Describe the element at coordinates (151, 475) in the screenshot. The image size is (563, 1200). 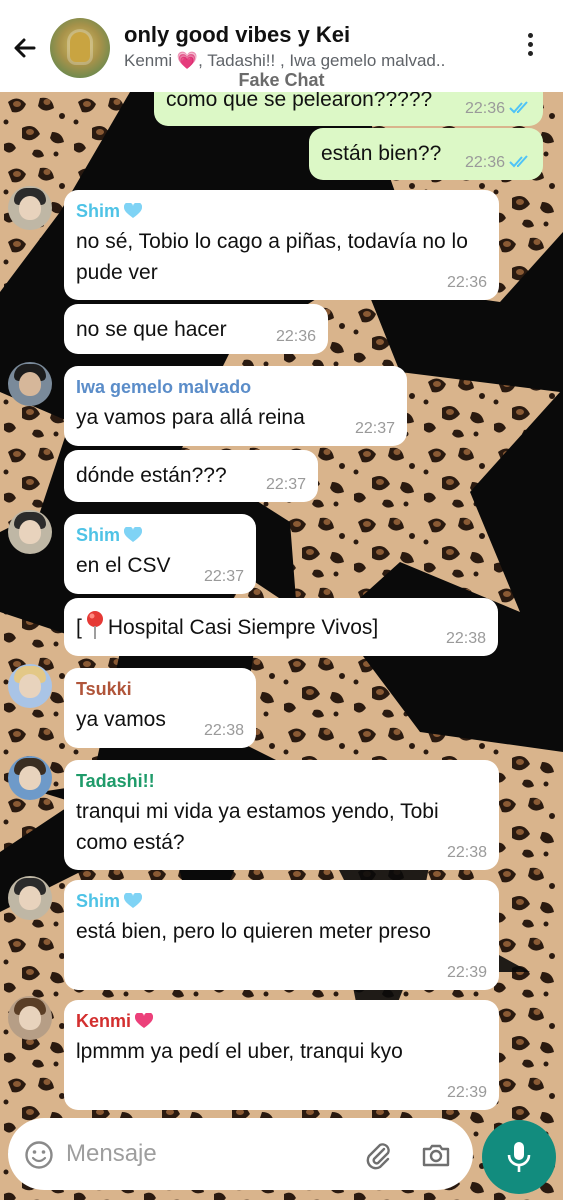
I see `message-text: dónde están???` at that location.